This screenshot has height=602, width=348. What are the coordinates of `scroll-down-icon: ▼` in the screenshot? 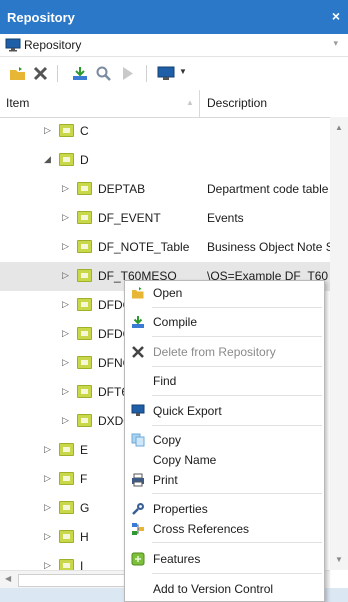 It's located at (339, 559).